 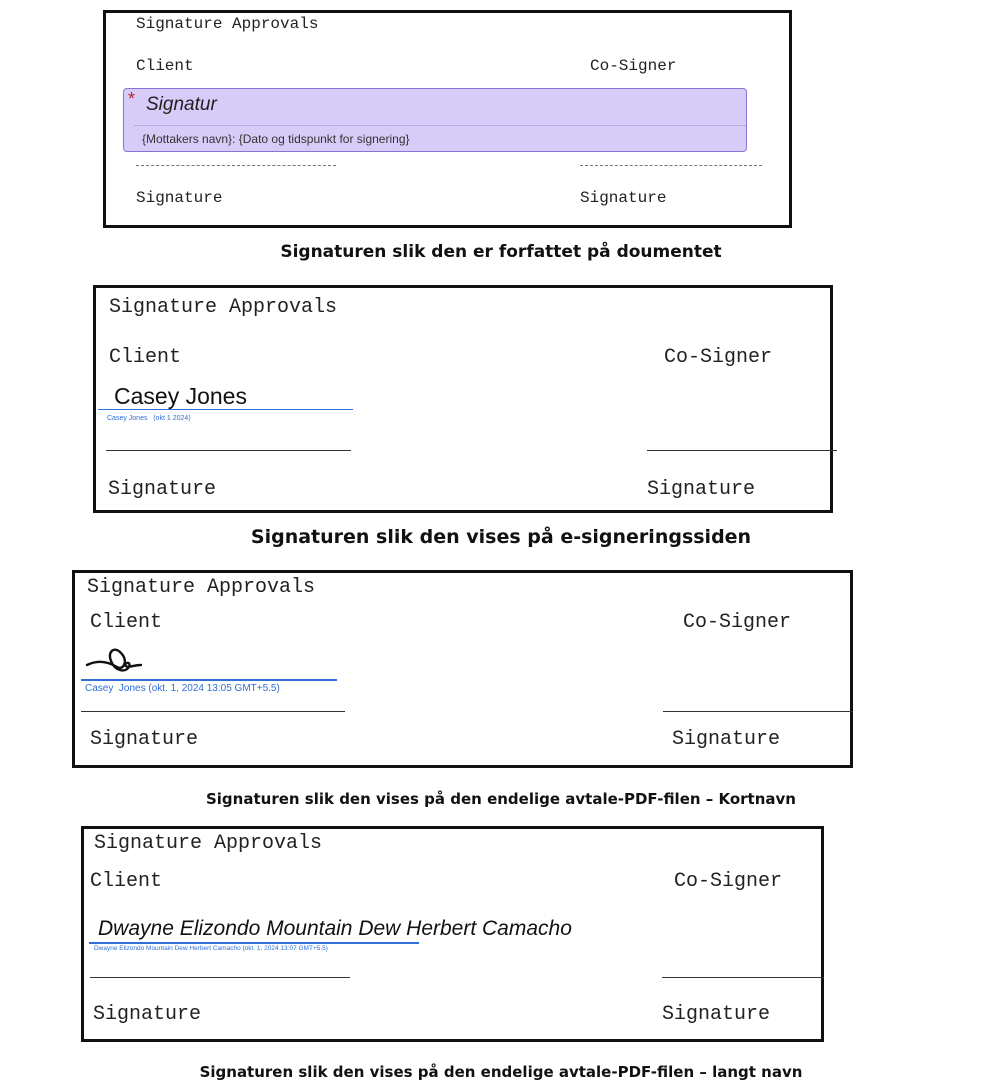 I want to click on signature-field-label: Signatur, so click(x=181, y=104).